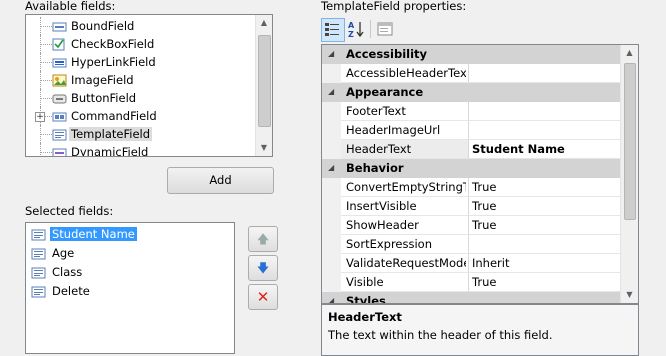  Describe the element at coordinates (141, 80) in the screenshot. I see `available-field-item: ImageField` at that location.